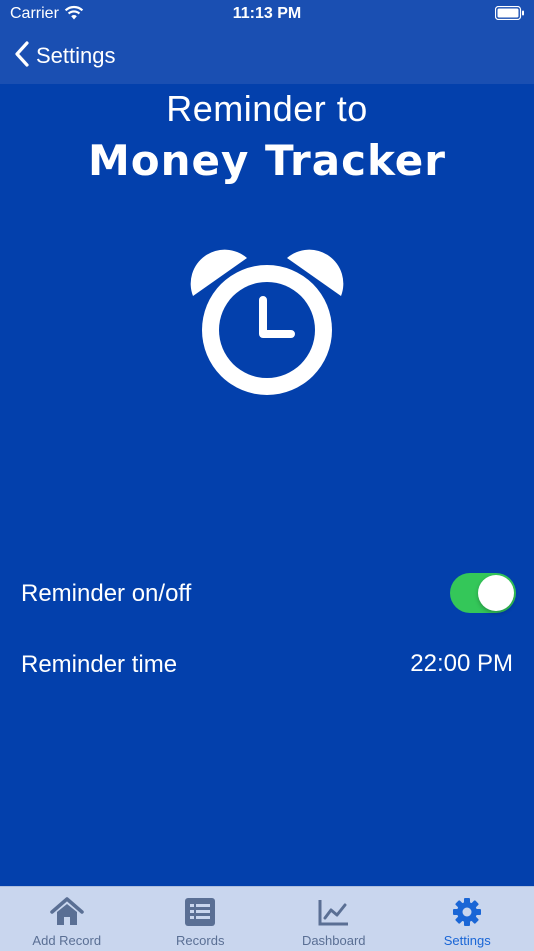 The height and width of the screenshot is (951, 534). Describe the element at coordinates (22, 56) in the screenshot. I see `chevron-left-icon` at that location.